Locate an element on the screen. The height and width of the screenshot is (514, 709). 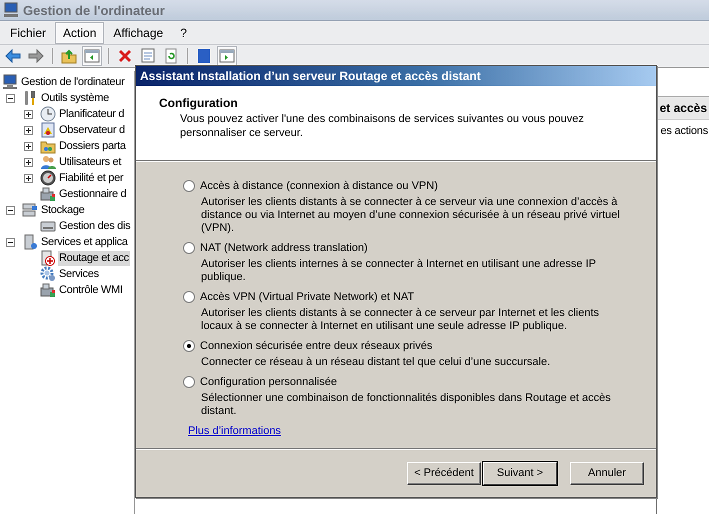
wizard-button: < Précédent is located at coordinates (444, 473).